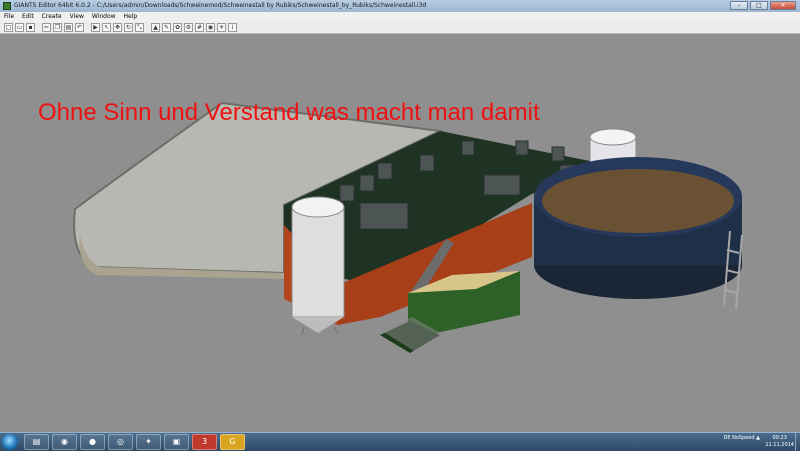 This screenshot has width=800, height=451. I want to click on game-icon: ✦, so click(148, 442).